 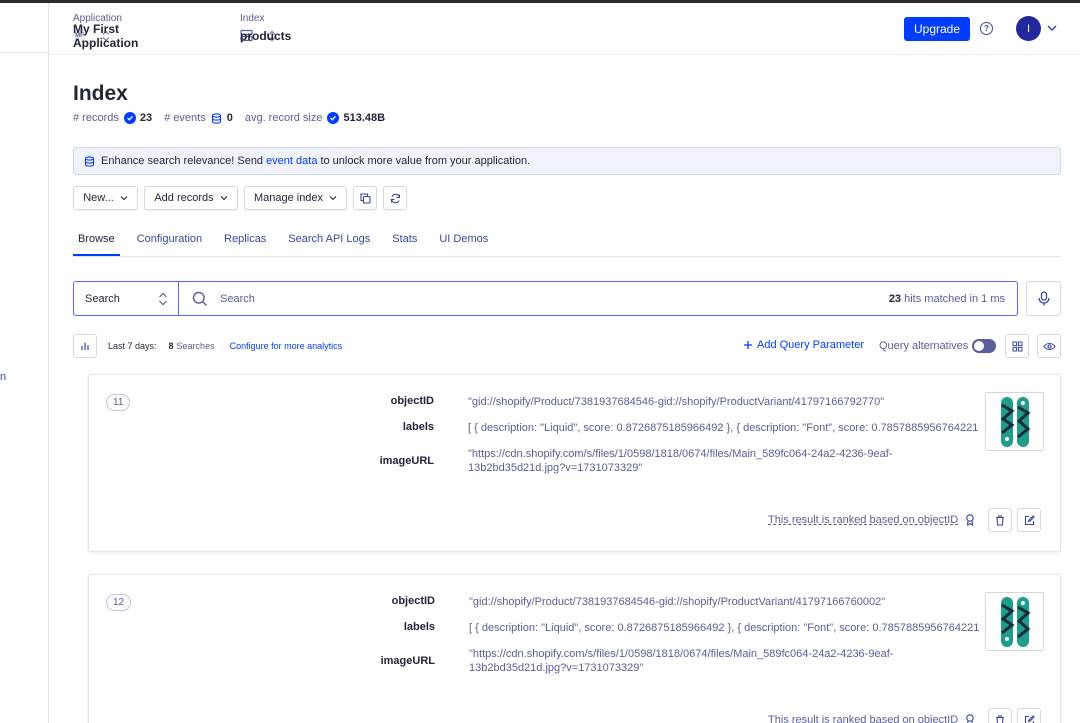 What do you see at coordinates (266, 35) in the screenshot?
I see `index-name: products` at bounding box center [266, 35].